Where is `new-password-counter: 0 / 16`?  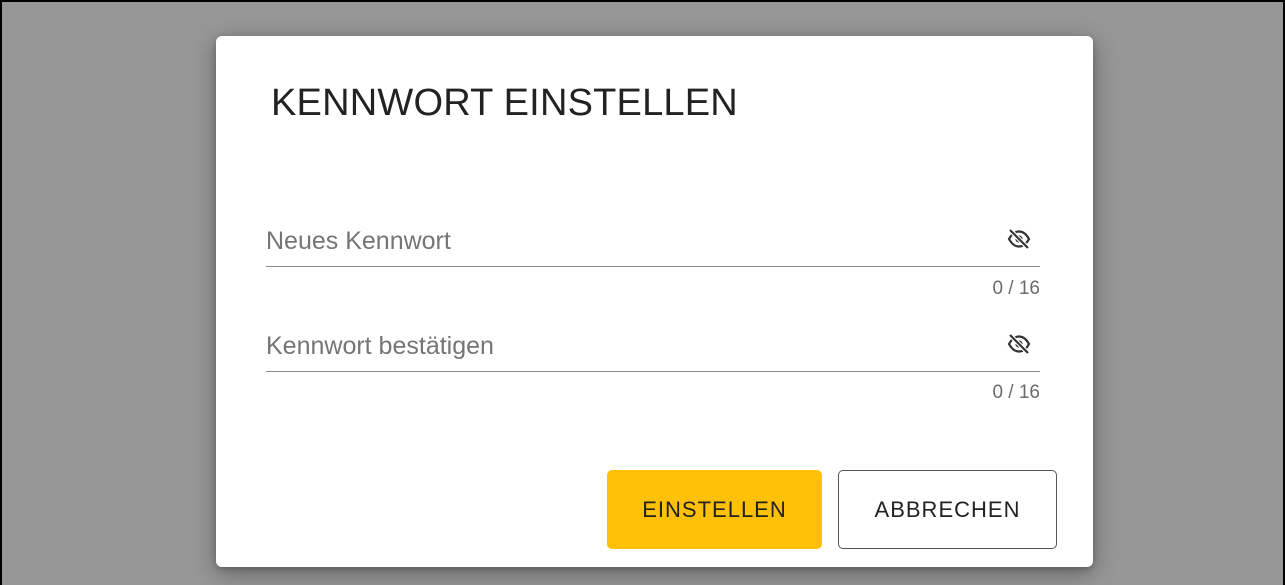 new-password-counter: 0 / 16 is located at coordinates (1016, 288).